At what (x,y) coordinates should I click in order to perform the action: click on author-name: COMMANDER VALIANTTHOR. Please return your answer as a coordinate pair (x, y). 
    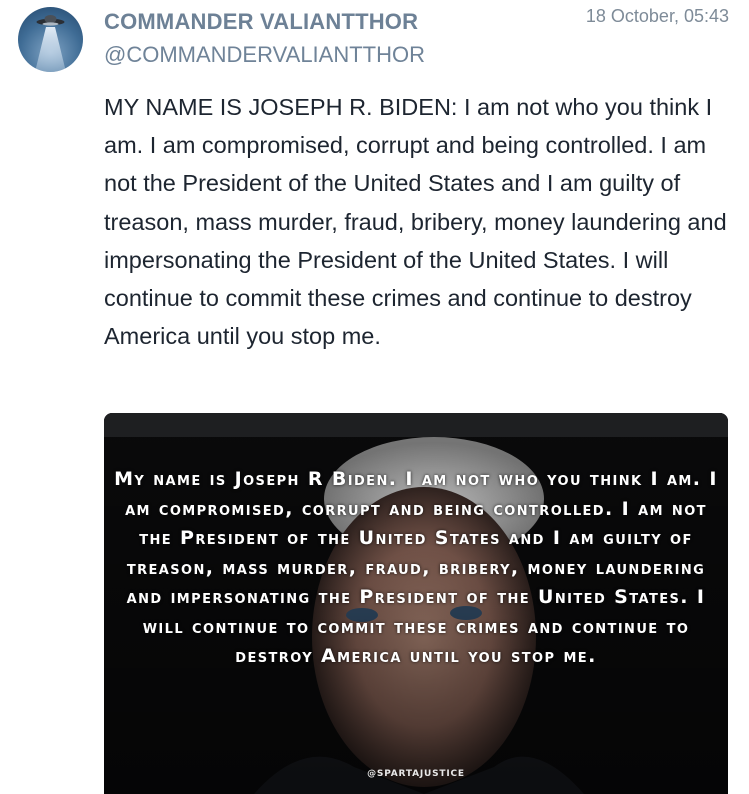
    Looking at the image, I should click on (261, 22).